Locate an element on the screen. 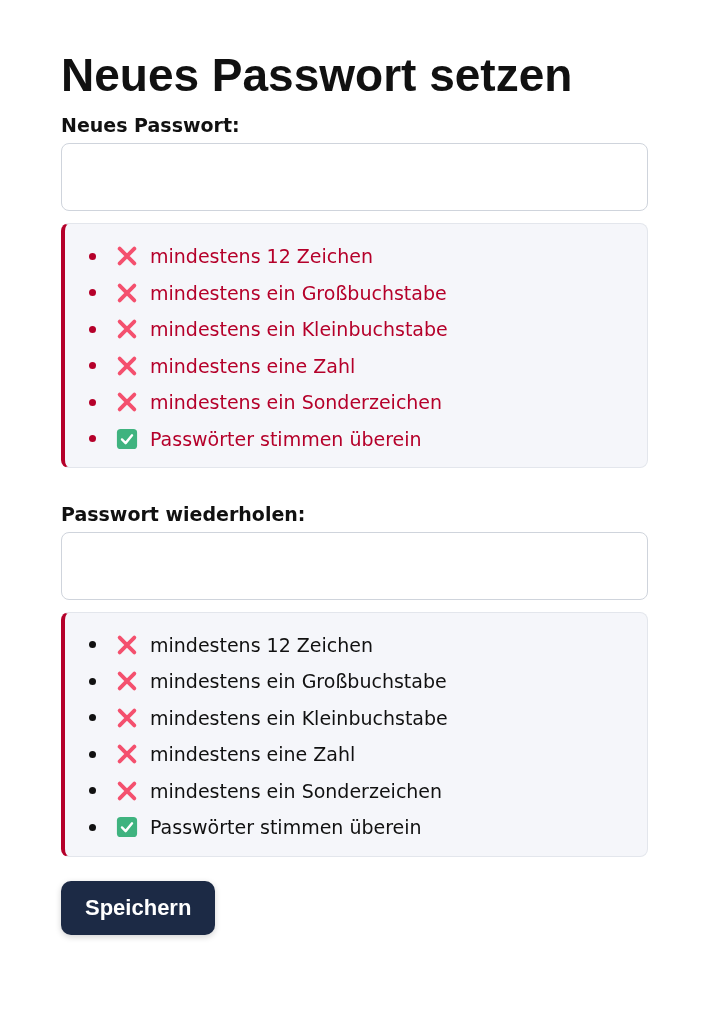 The height and width of the screenshot is (1019, 703). save-button: Speichern is located at coordinates (138, 907).